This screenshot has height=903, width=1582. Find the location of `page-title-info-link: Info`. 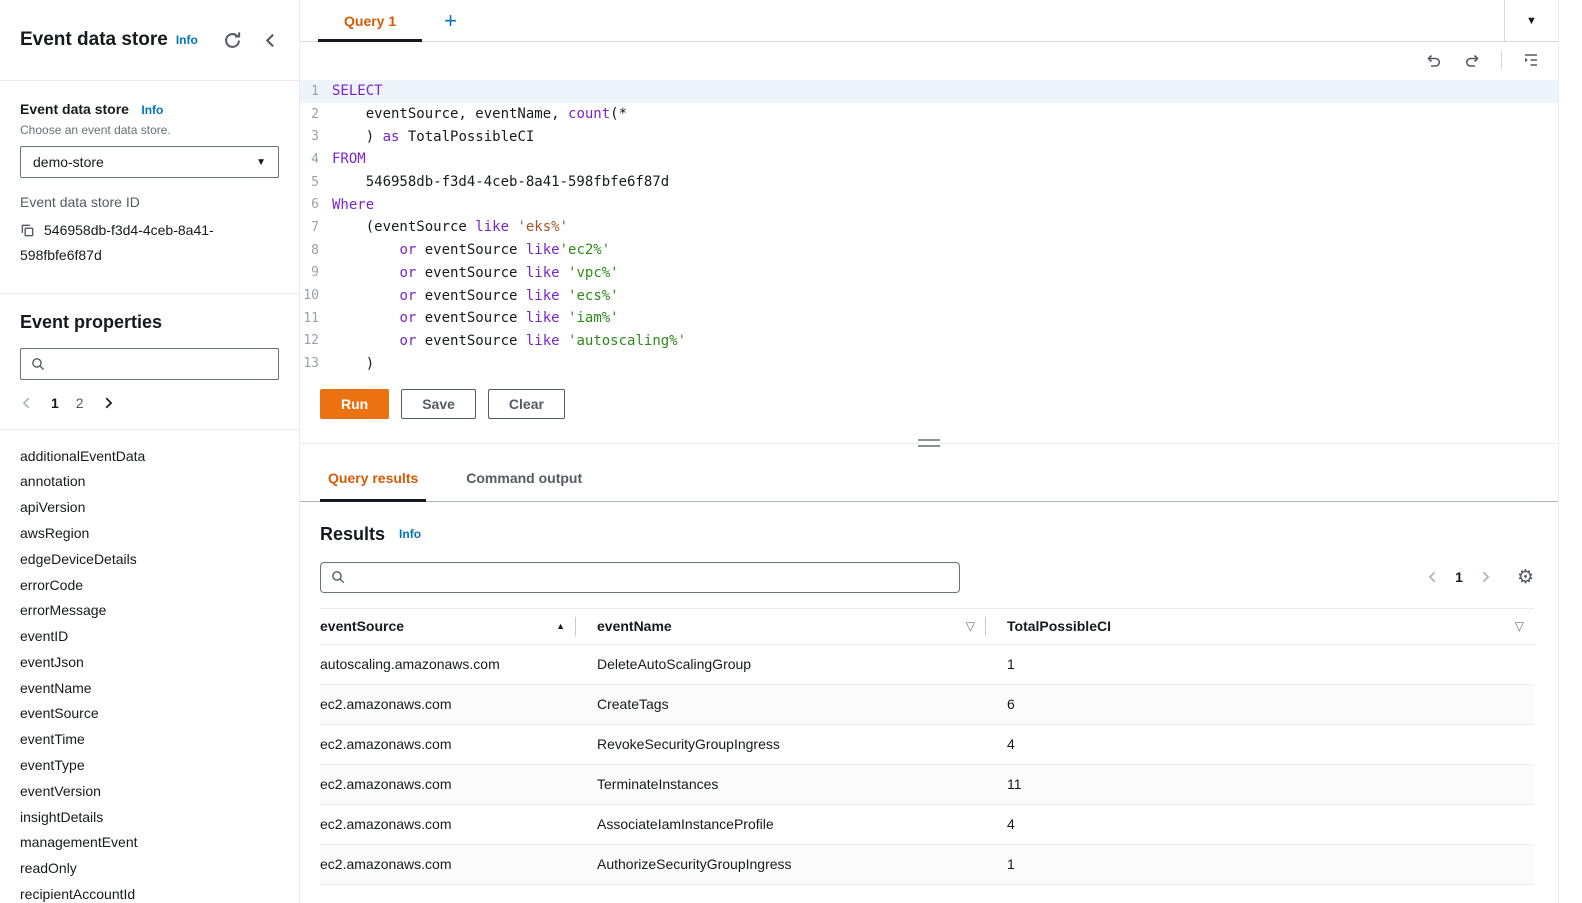

page-title-info-link: Info is located at coordinates (187, 40).